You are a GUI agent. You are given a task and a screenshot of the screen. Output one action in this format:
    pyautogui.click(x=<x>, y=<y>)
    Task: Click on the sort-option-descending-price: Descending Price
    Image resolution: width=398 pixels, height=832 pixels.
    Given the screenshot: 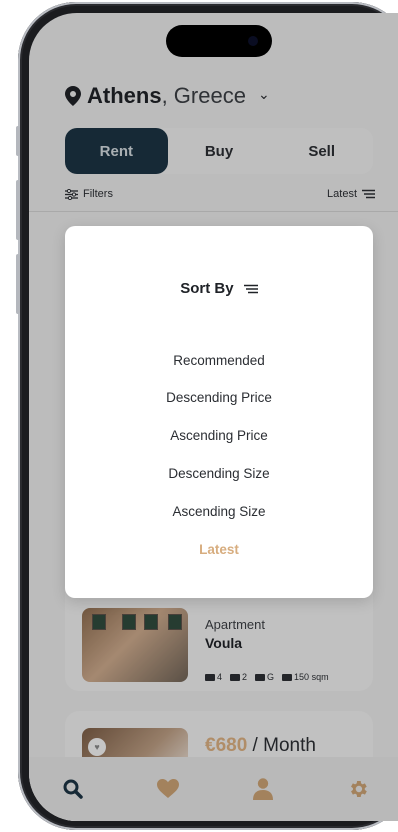 What is the action you would take?
    pyautogui.click(x=219, y=397)
    